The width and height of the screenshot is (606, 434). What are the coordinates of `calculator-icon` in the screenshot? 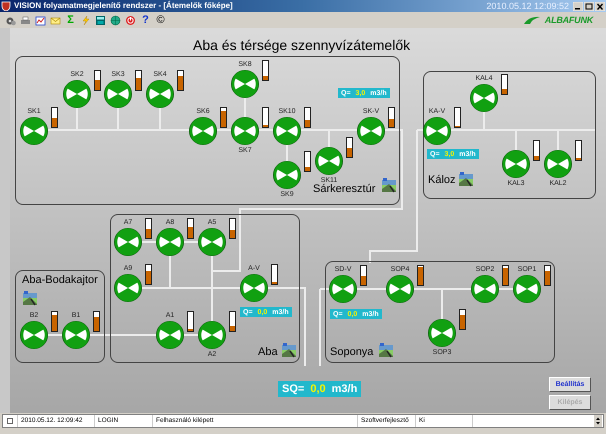 It's located at (100, 20).